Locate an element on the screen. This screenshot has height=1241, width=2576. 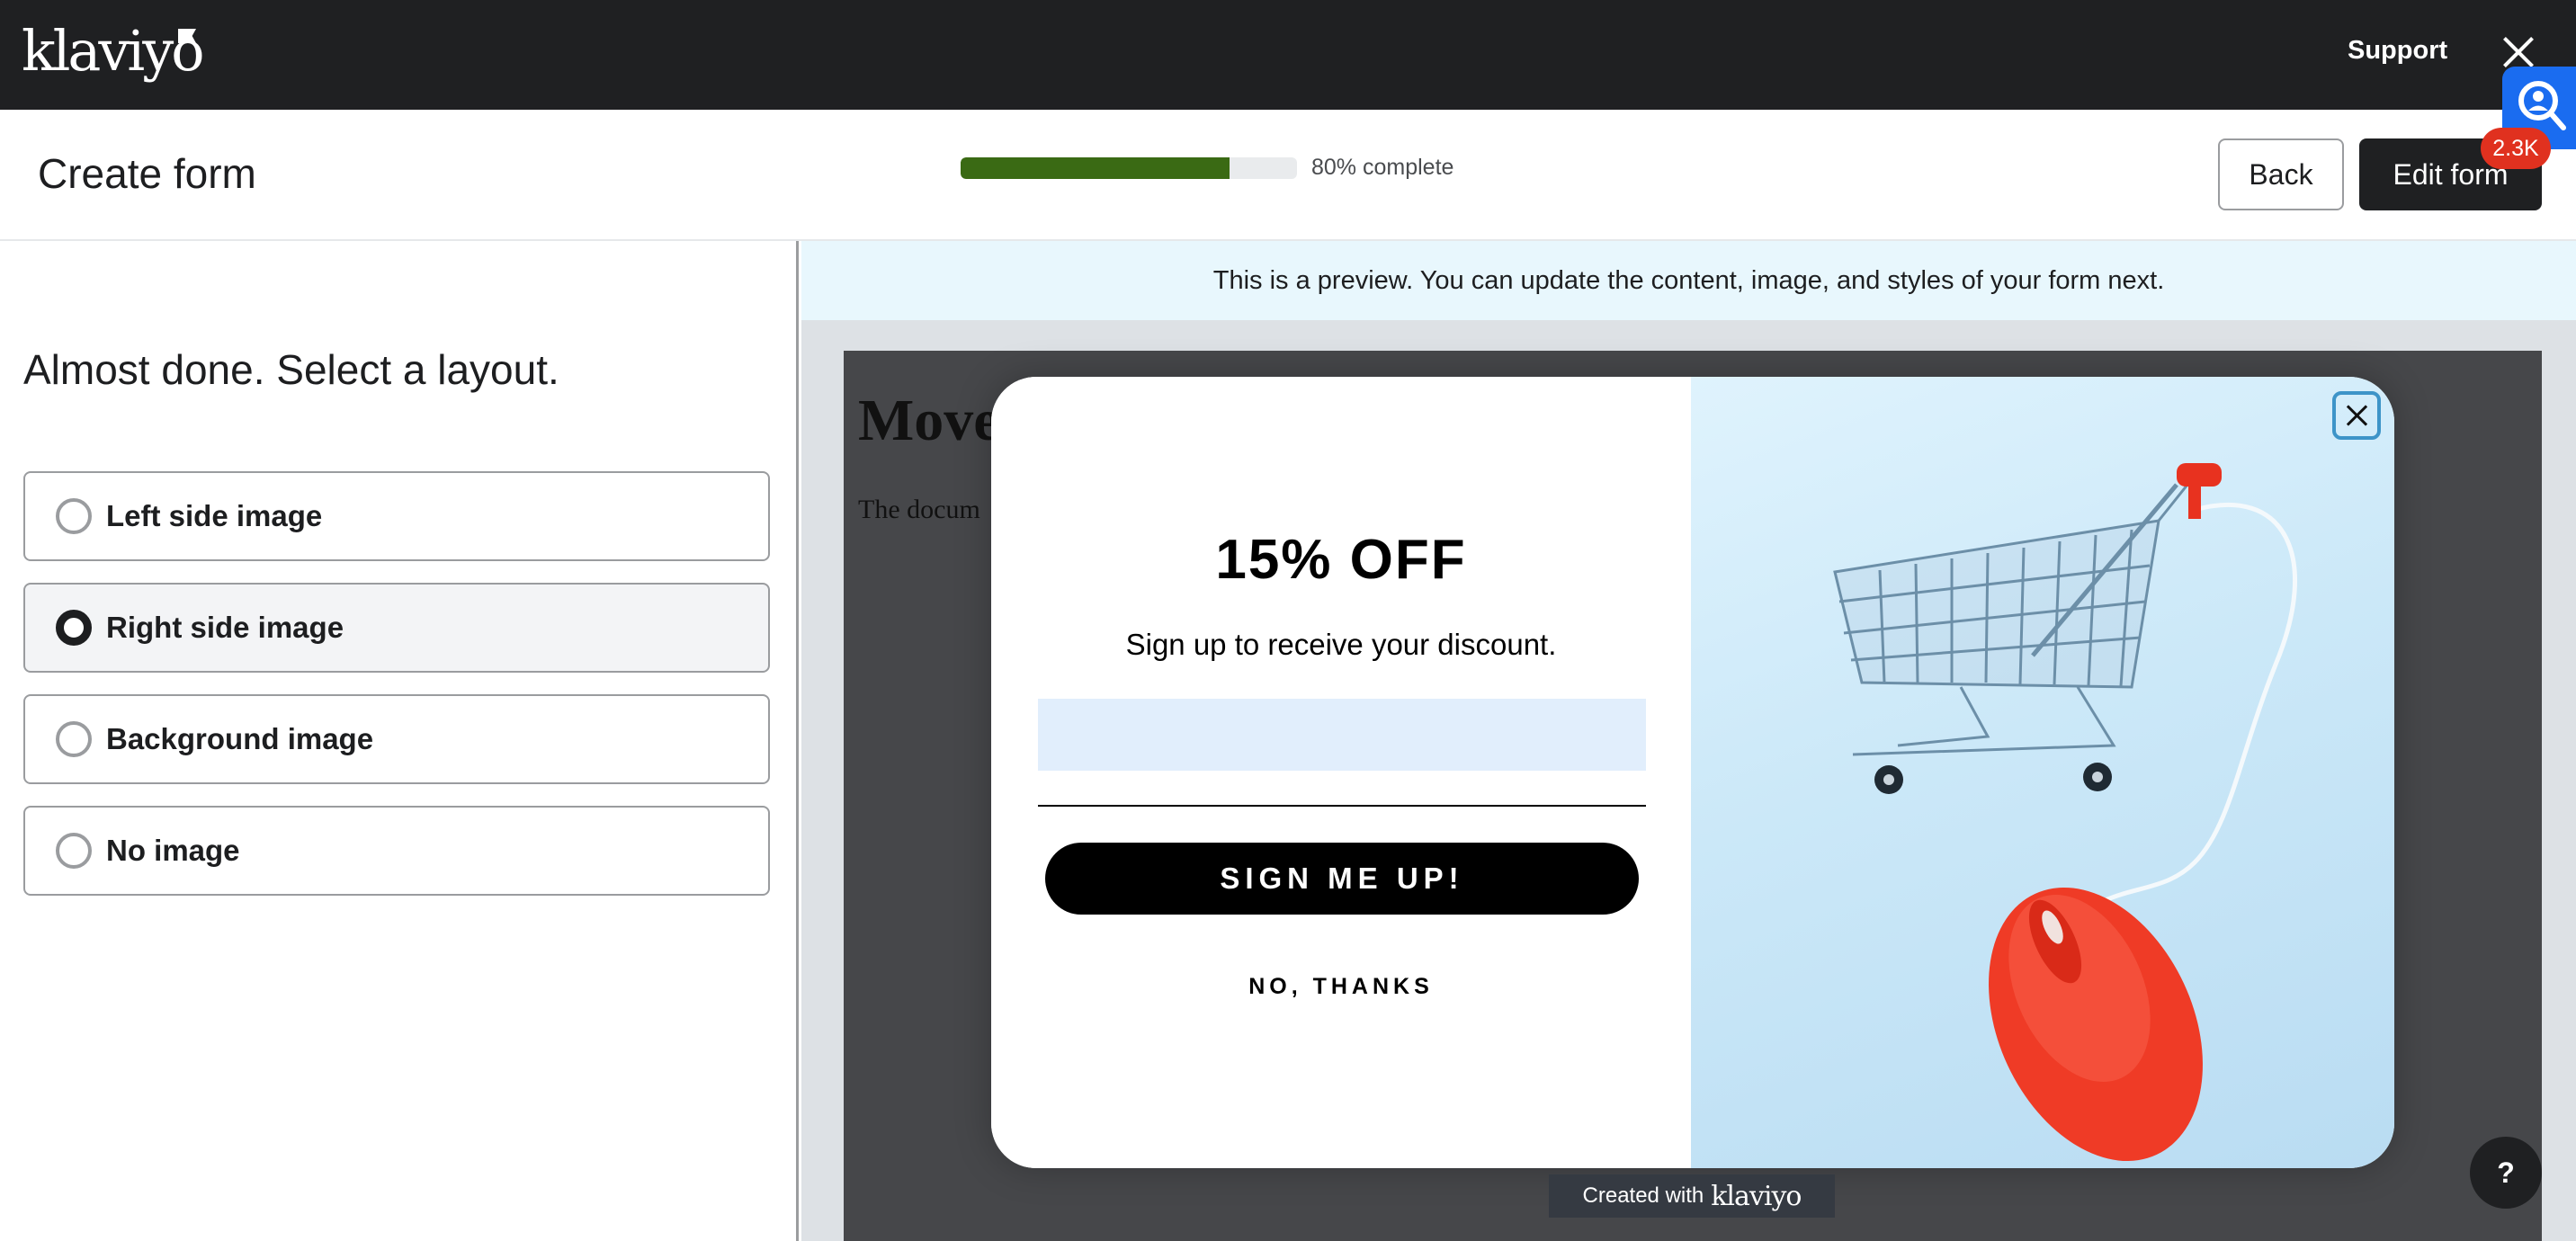
progress-bar is located at coordinates (1129, 168).